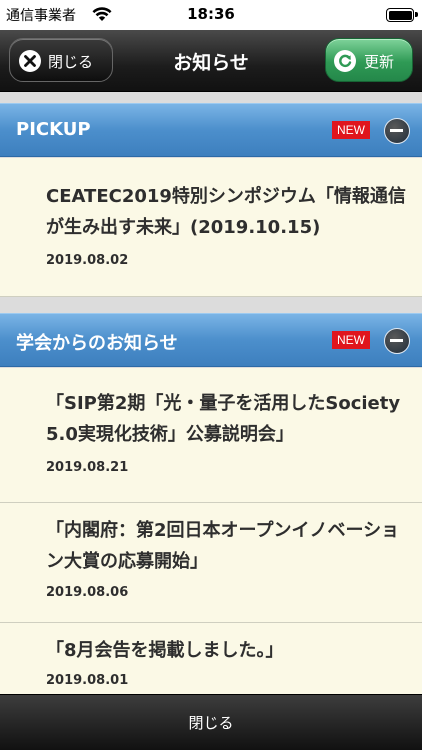 This screenshot has height=750, width=422. I want to click on bottom-close-button: 閉じる, so click(211, 722).